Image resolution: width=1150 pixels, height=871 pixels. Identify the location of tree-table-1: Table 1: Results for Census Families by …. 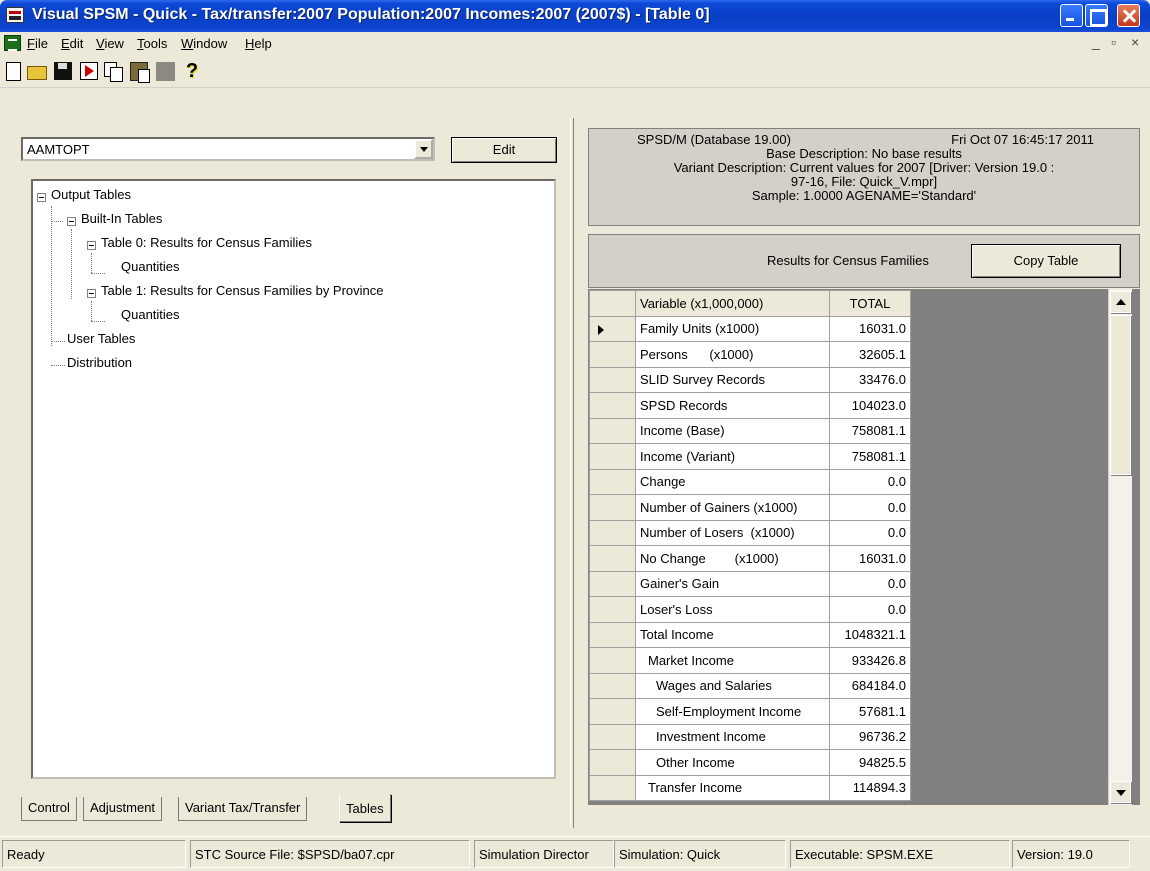
(242, 290).